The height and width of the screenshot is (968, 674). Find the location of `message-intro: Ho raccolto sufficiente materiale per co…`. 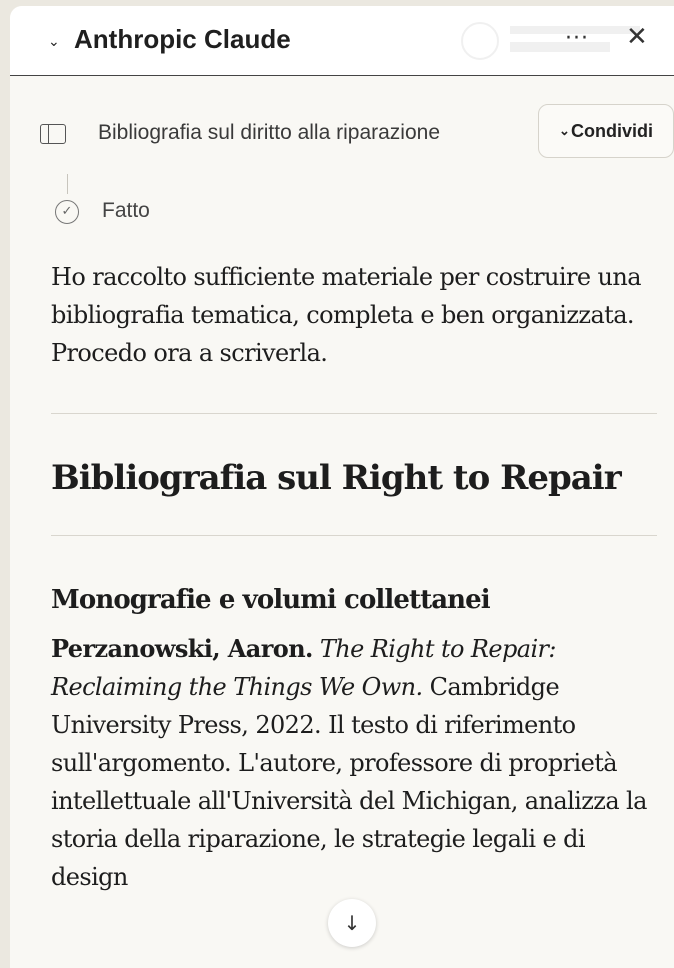

message-intro: Ho raccolto sufficiente materiale per co… is located at coordinates (346, 315).